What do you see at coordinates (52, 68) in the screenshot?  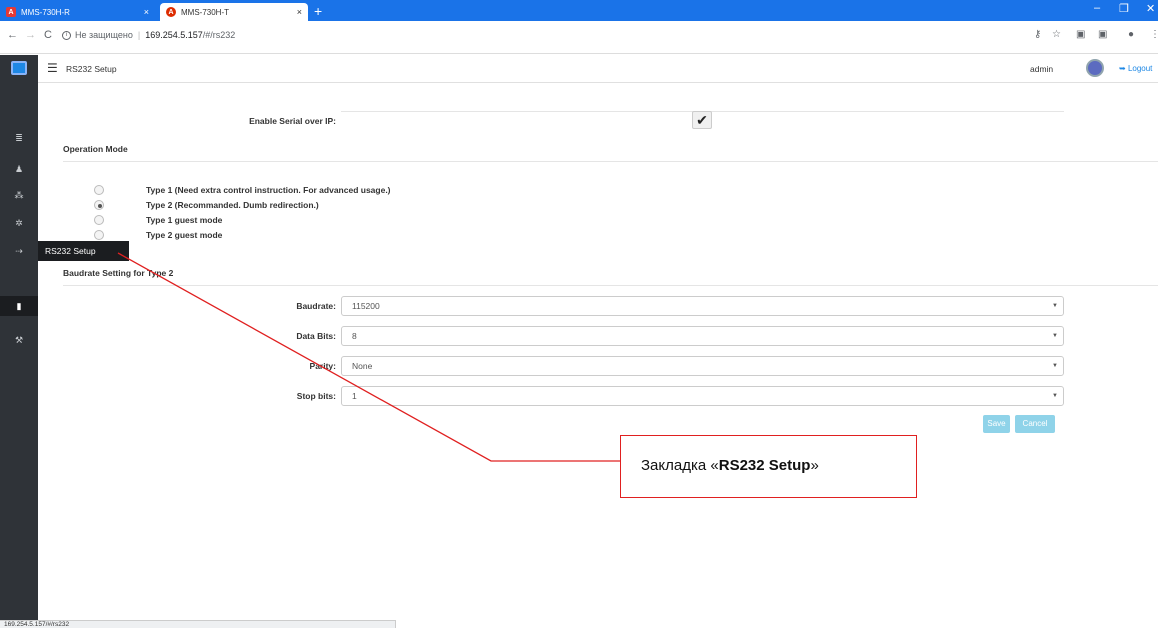 I see `hamburger-menu-icon: ☰` at bounding box center [52, 68].